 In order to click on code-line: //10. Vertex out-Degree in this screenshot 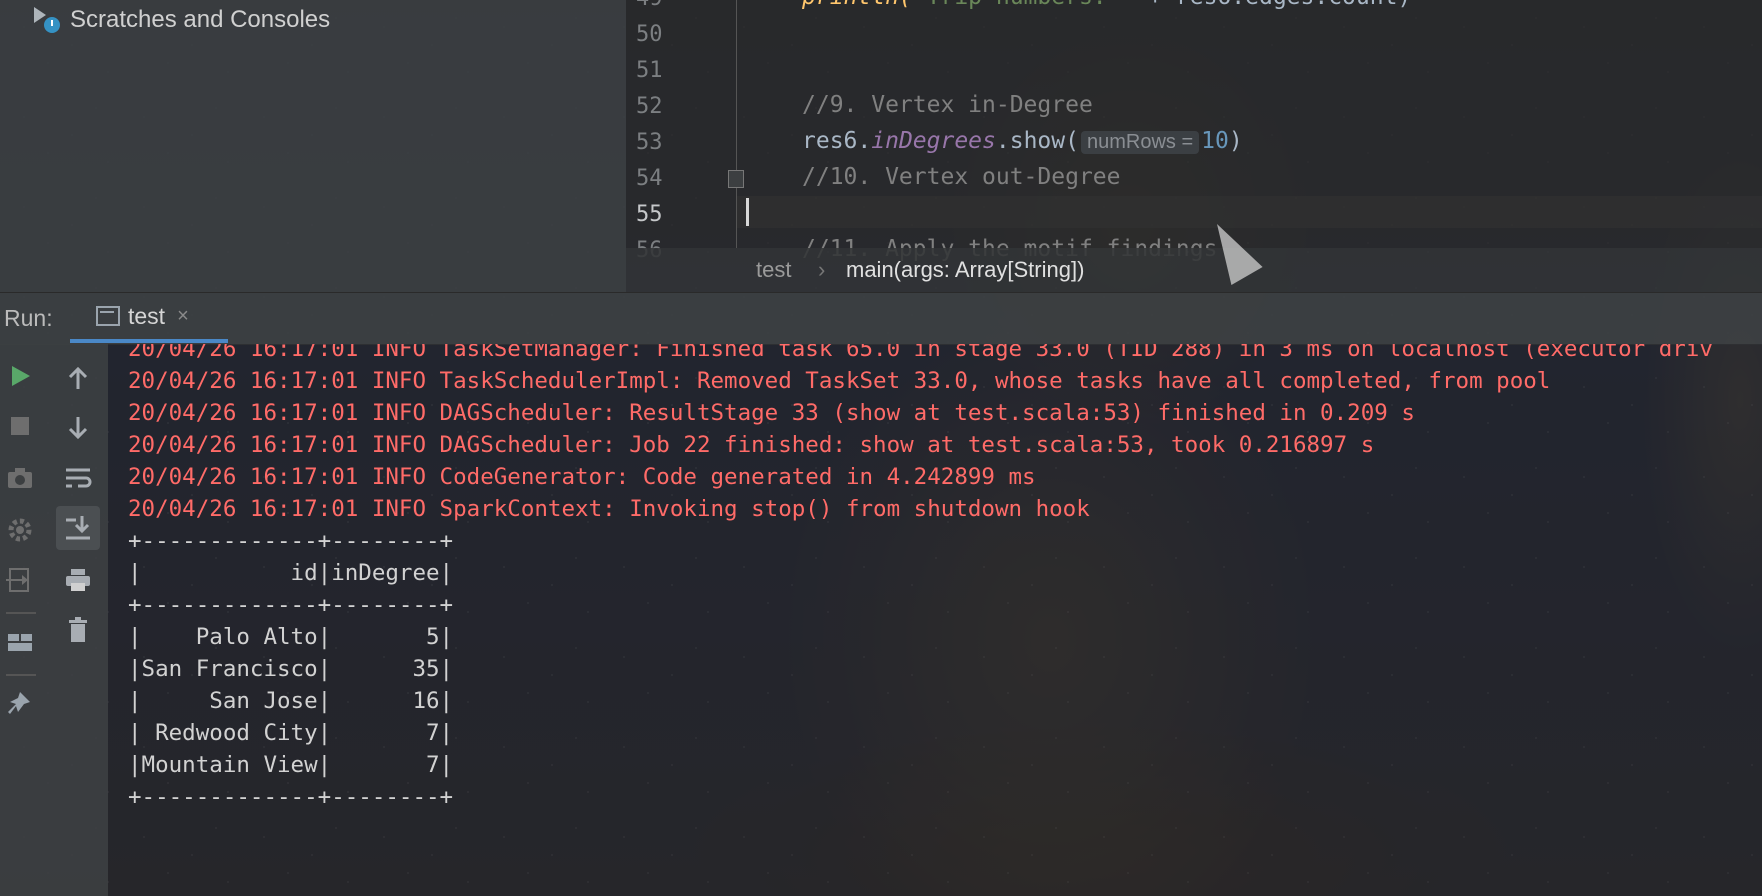, I will do `click(961, 177)`.